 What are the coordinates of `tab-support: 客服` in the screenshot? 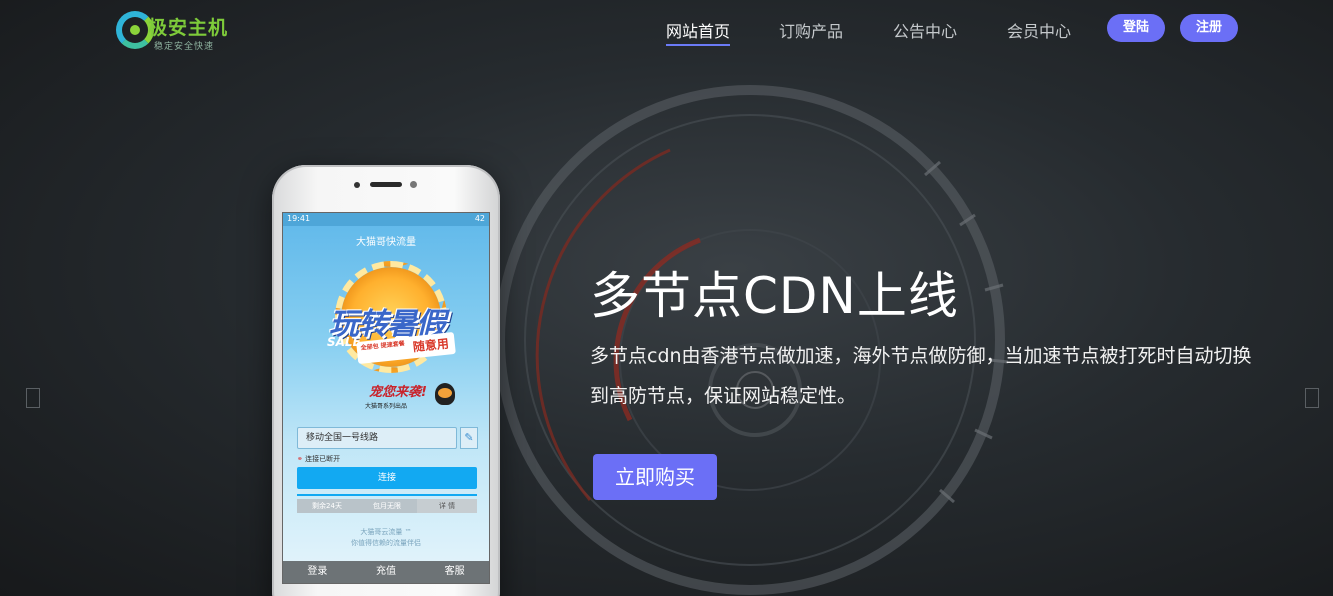 It's located at (454, 572).